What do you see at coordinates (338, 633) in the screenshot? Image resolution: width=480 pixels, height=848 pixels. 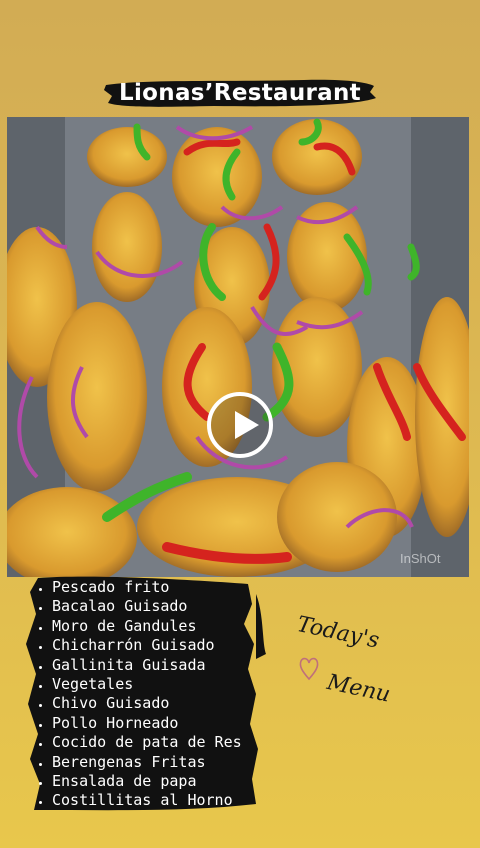 I see `todays-label: Today's` at bounding box center [338, 633].